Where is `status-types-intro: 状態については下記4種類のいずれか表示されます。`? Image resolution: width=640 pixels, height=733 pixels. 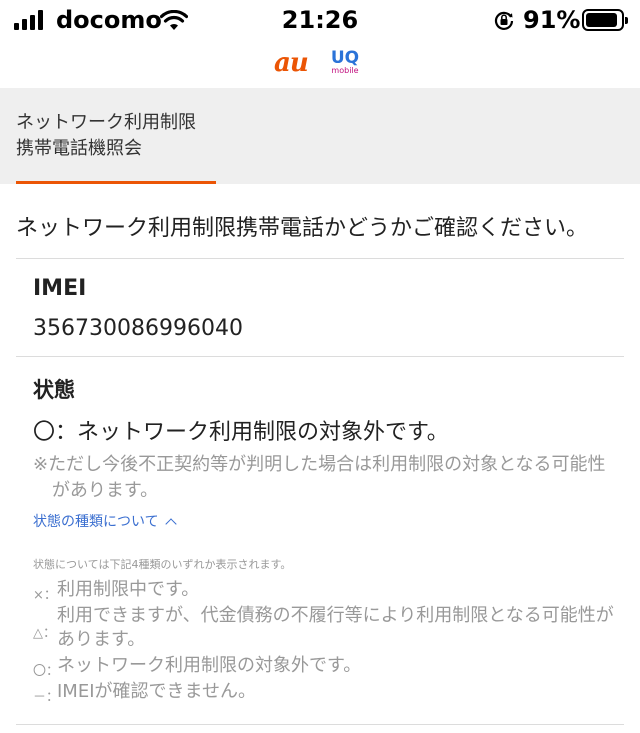
status-types-intro: 状態については下記4種類のいずれか表示されます。 is located at coordinates (162, 564).